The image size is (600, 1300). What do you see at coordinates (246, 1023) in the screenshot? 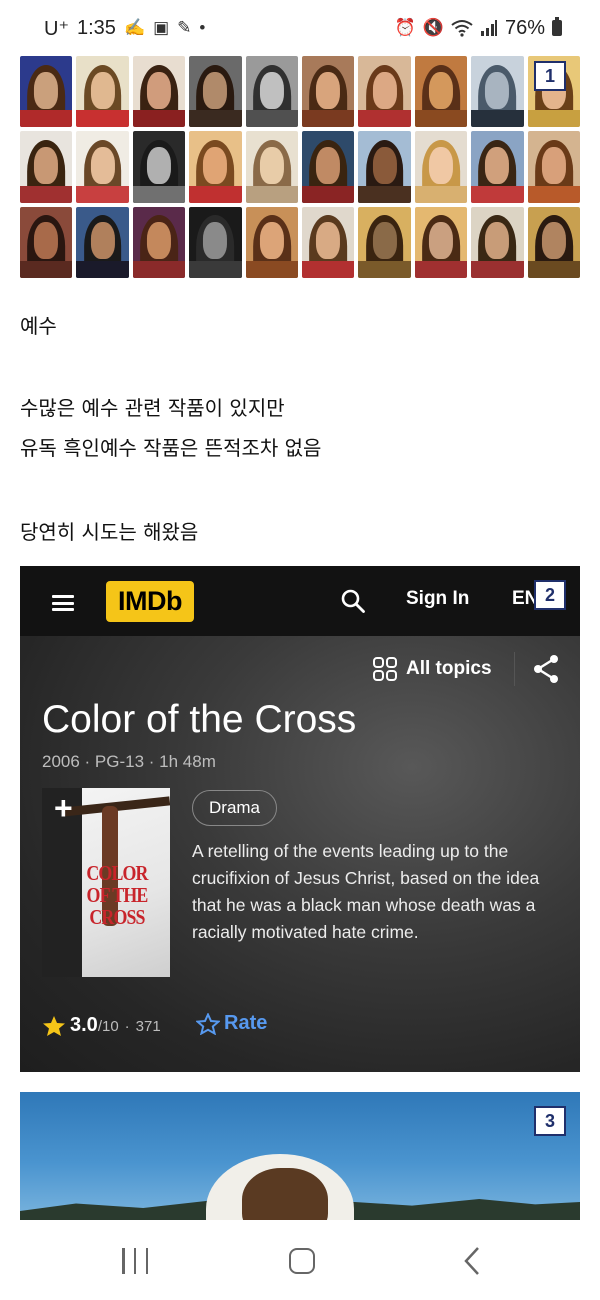
I see `rate-label: Rate` at bounding box center [246, 1023].